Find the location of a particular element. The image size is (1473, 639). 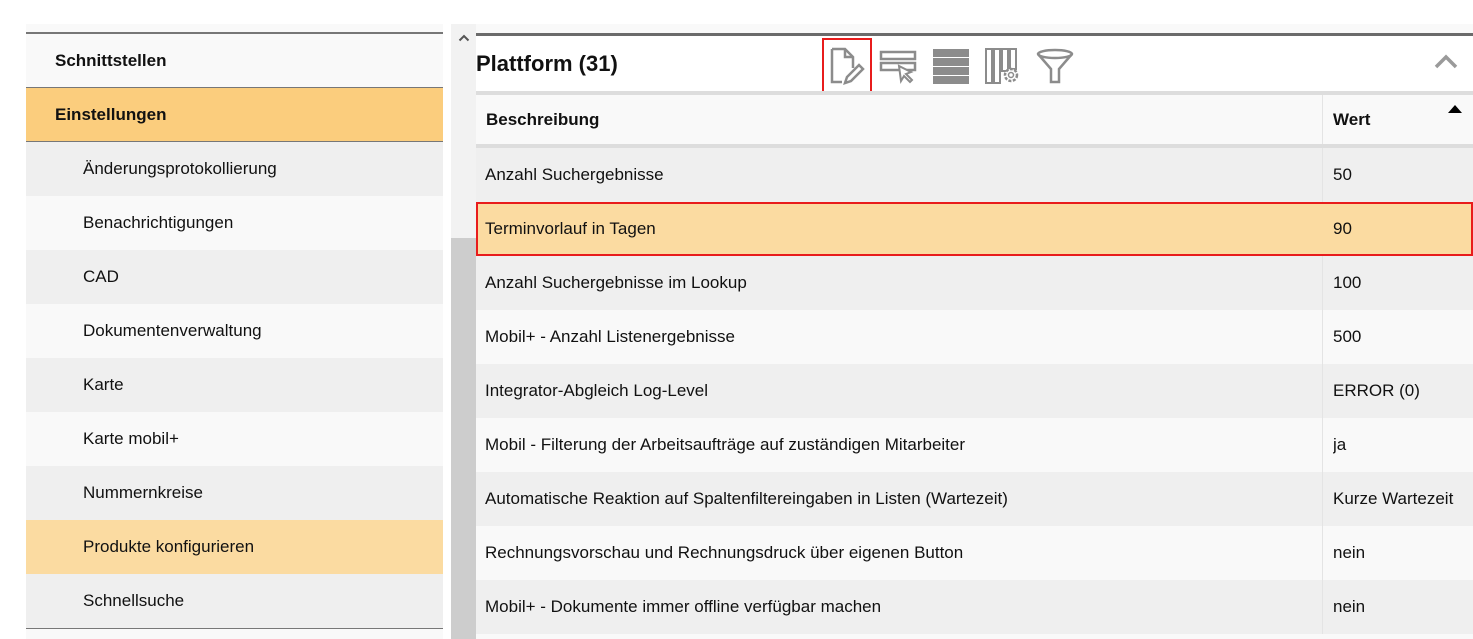

cell-value: 50 is located at coordinates (1397, 175).